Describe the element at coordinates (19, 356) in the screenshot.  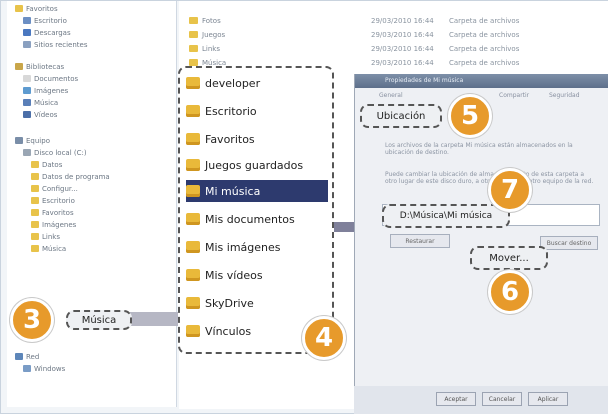
I see `network-icon` at that location.